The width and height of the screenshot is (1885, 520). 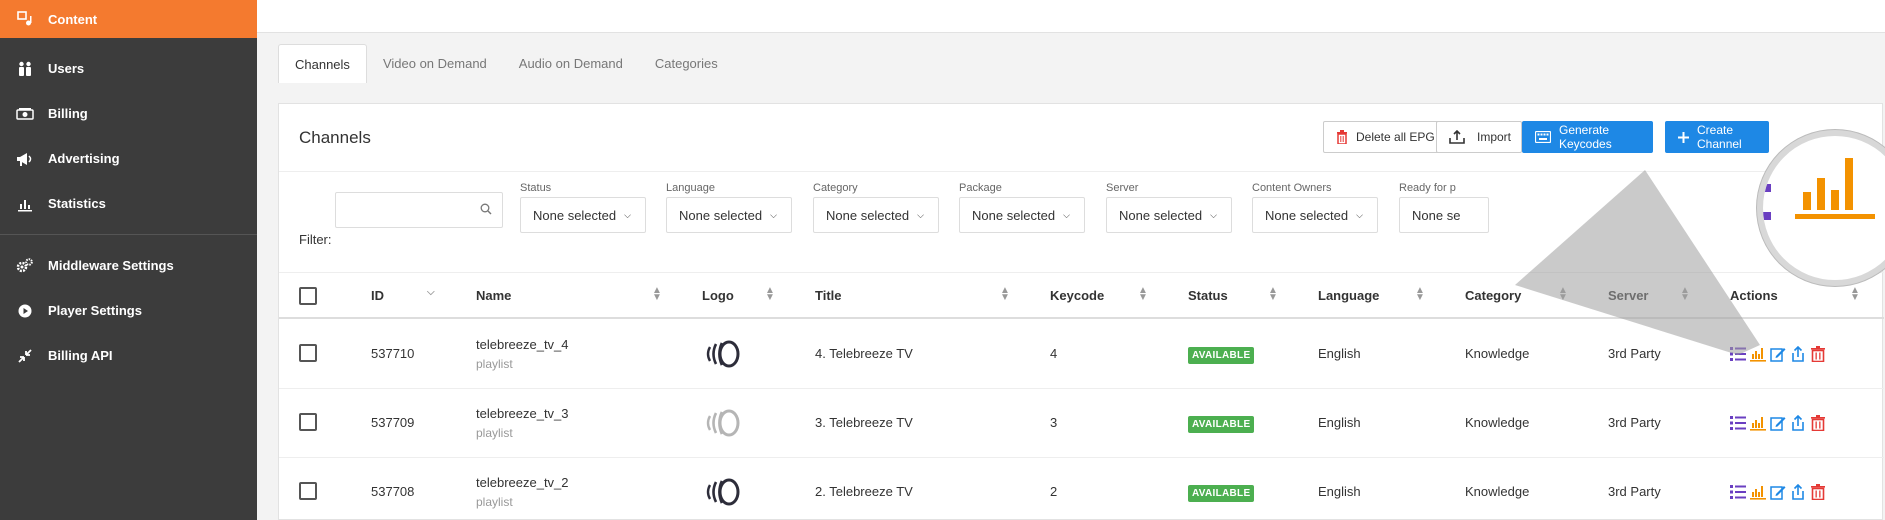 What do you see at coordinates (1497, 422) in the screenshot?
I see `row-category: Knowledge` at bounding box center [1497, 422].